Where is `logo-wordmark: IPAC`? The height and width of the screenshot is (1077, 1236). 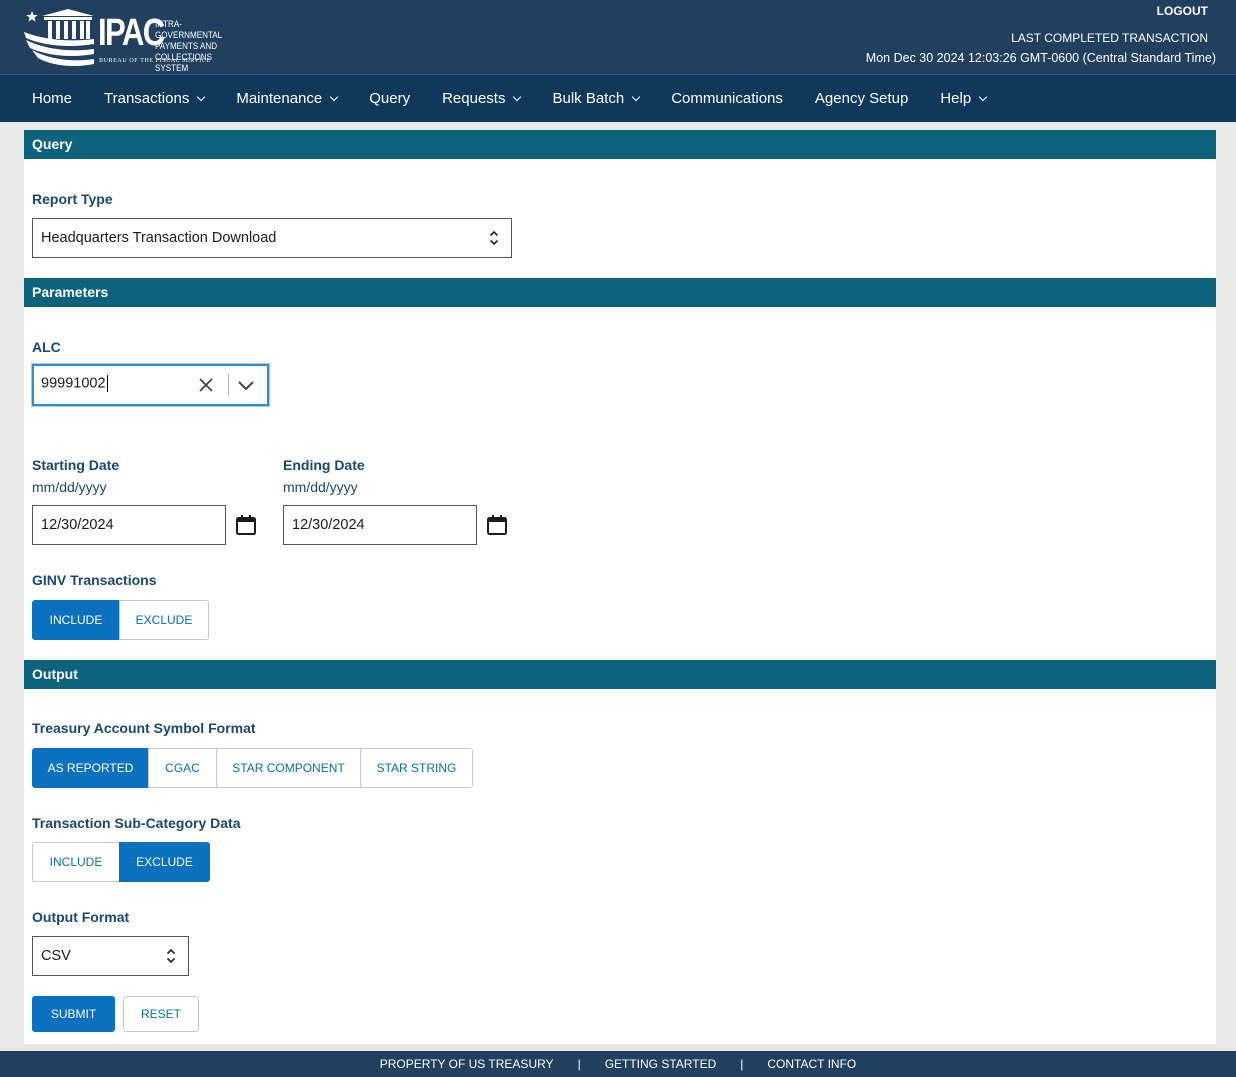
logo-wordmark: IPAC is located at coordinates (131, 33).